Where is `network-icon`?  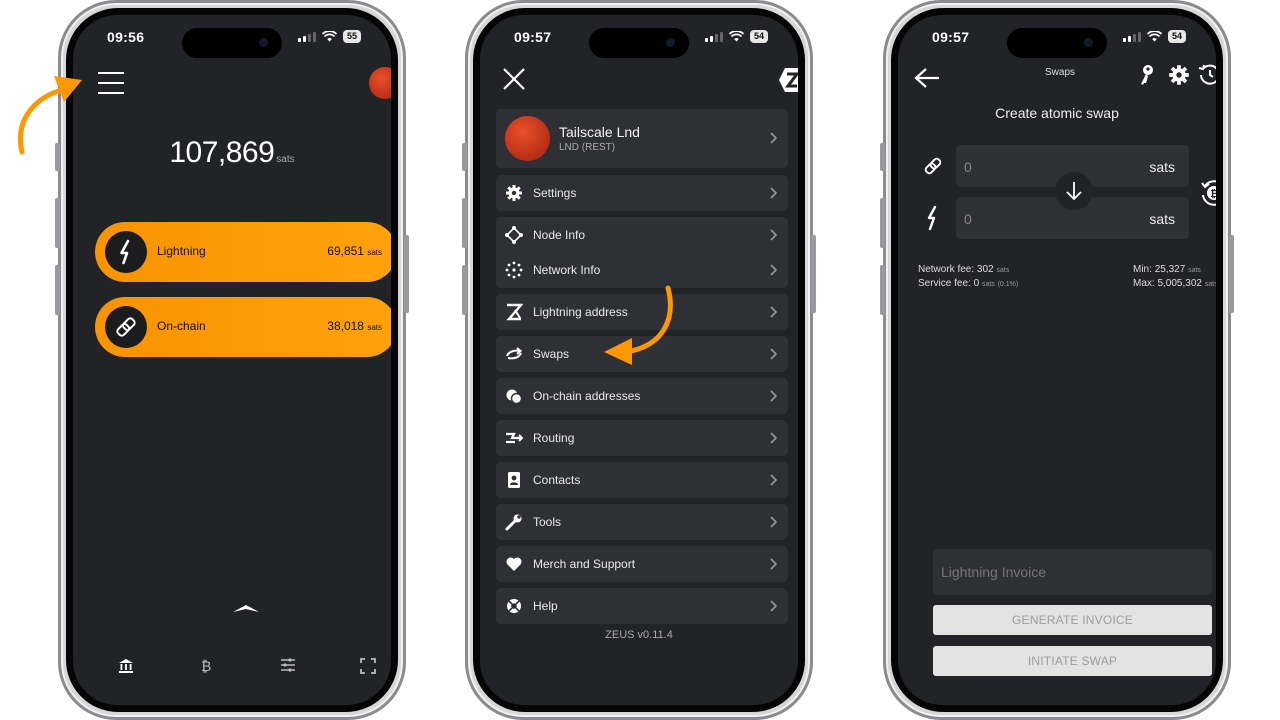 network-icon is located at coordinates (514, 270).